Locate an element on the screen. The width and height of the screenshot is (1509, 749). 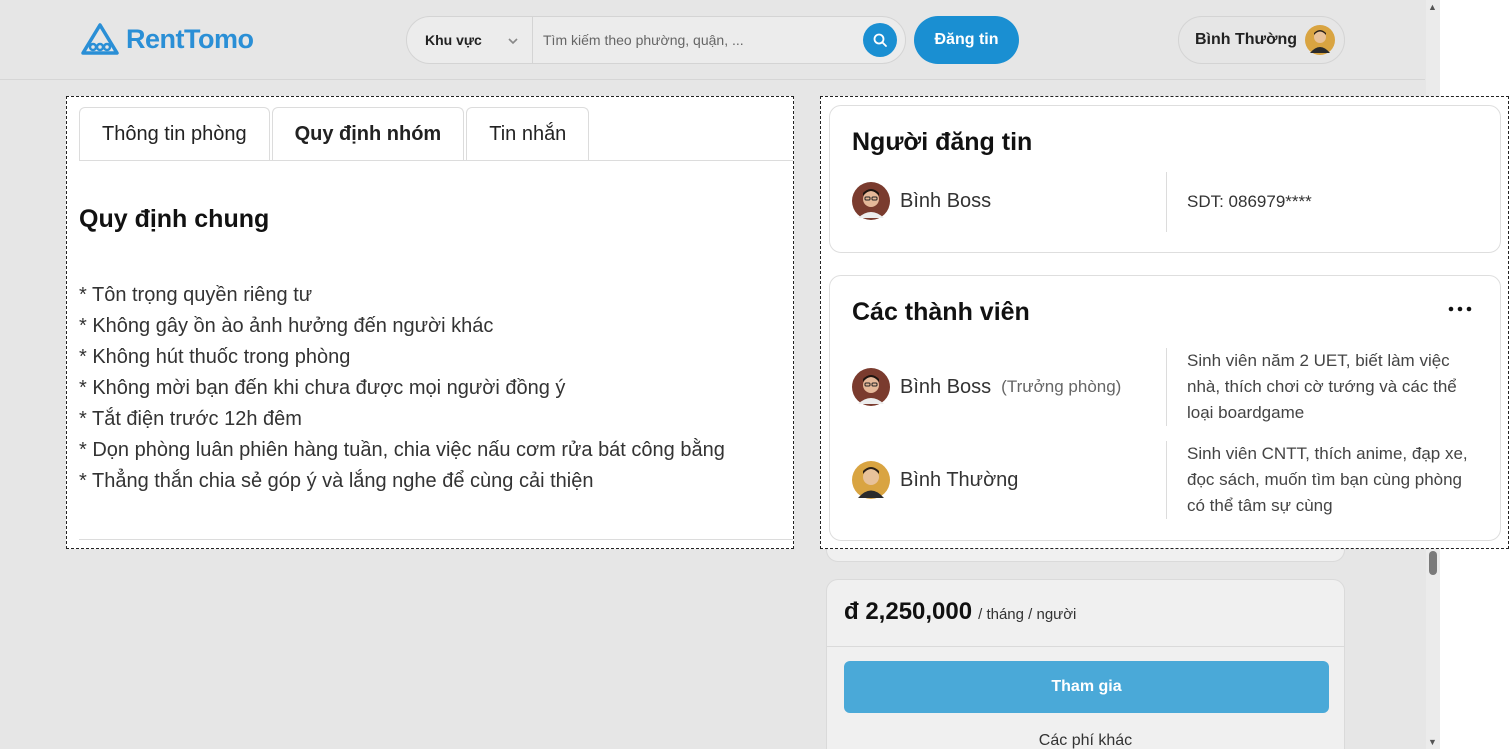
search-button is located at coordinates (880, 40).